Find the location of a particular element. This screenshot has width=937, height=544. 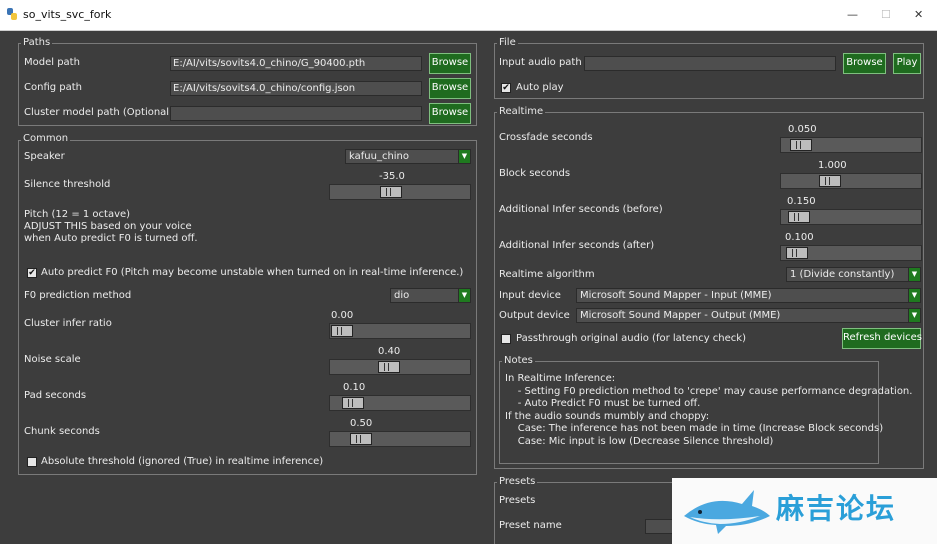

pitch-label-line1: Pitch (12 = 1 octave) is located at coordinates (77, 214).